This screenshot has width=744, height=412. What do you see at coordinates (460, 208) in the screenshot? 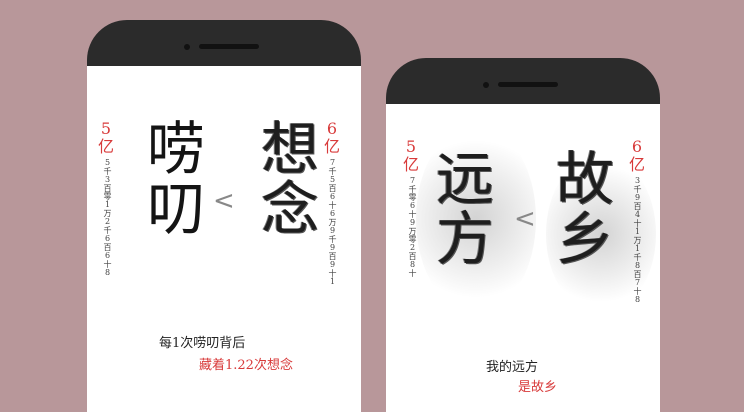
I see `chars-yuanfang: 远方` at bounding box center [460, 208].